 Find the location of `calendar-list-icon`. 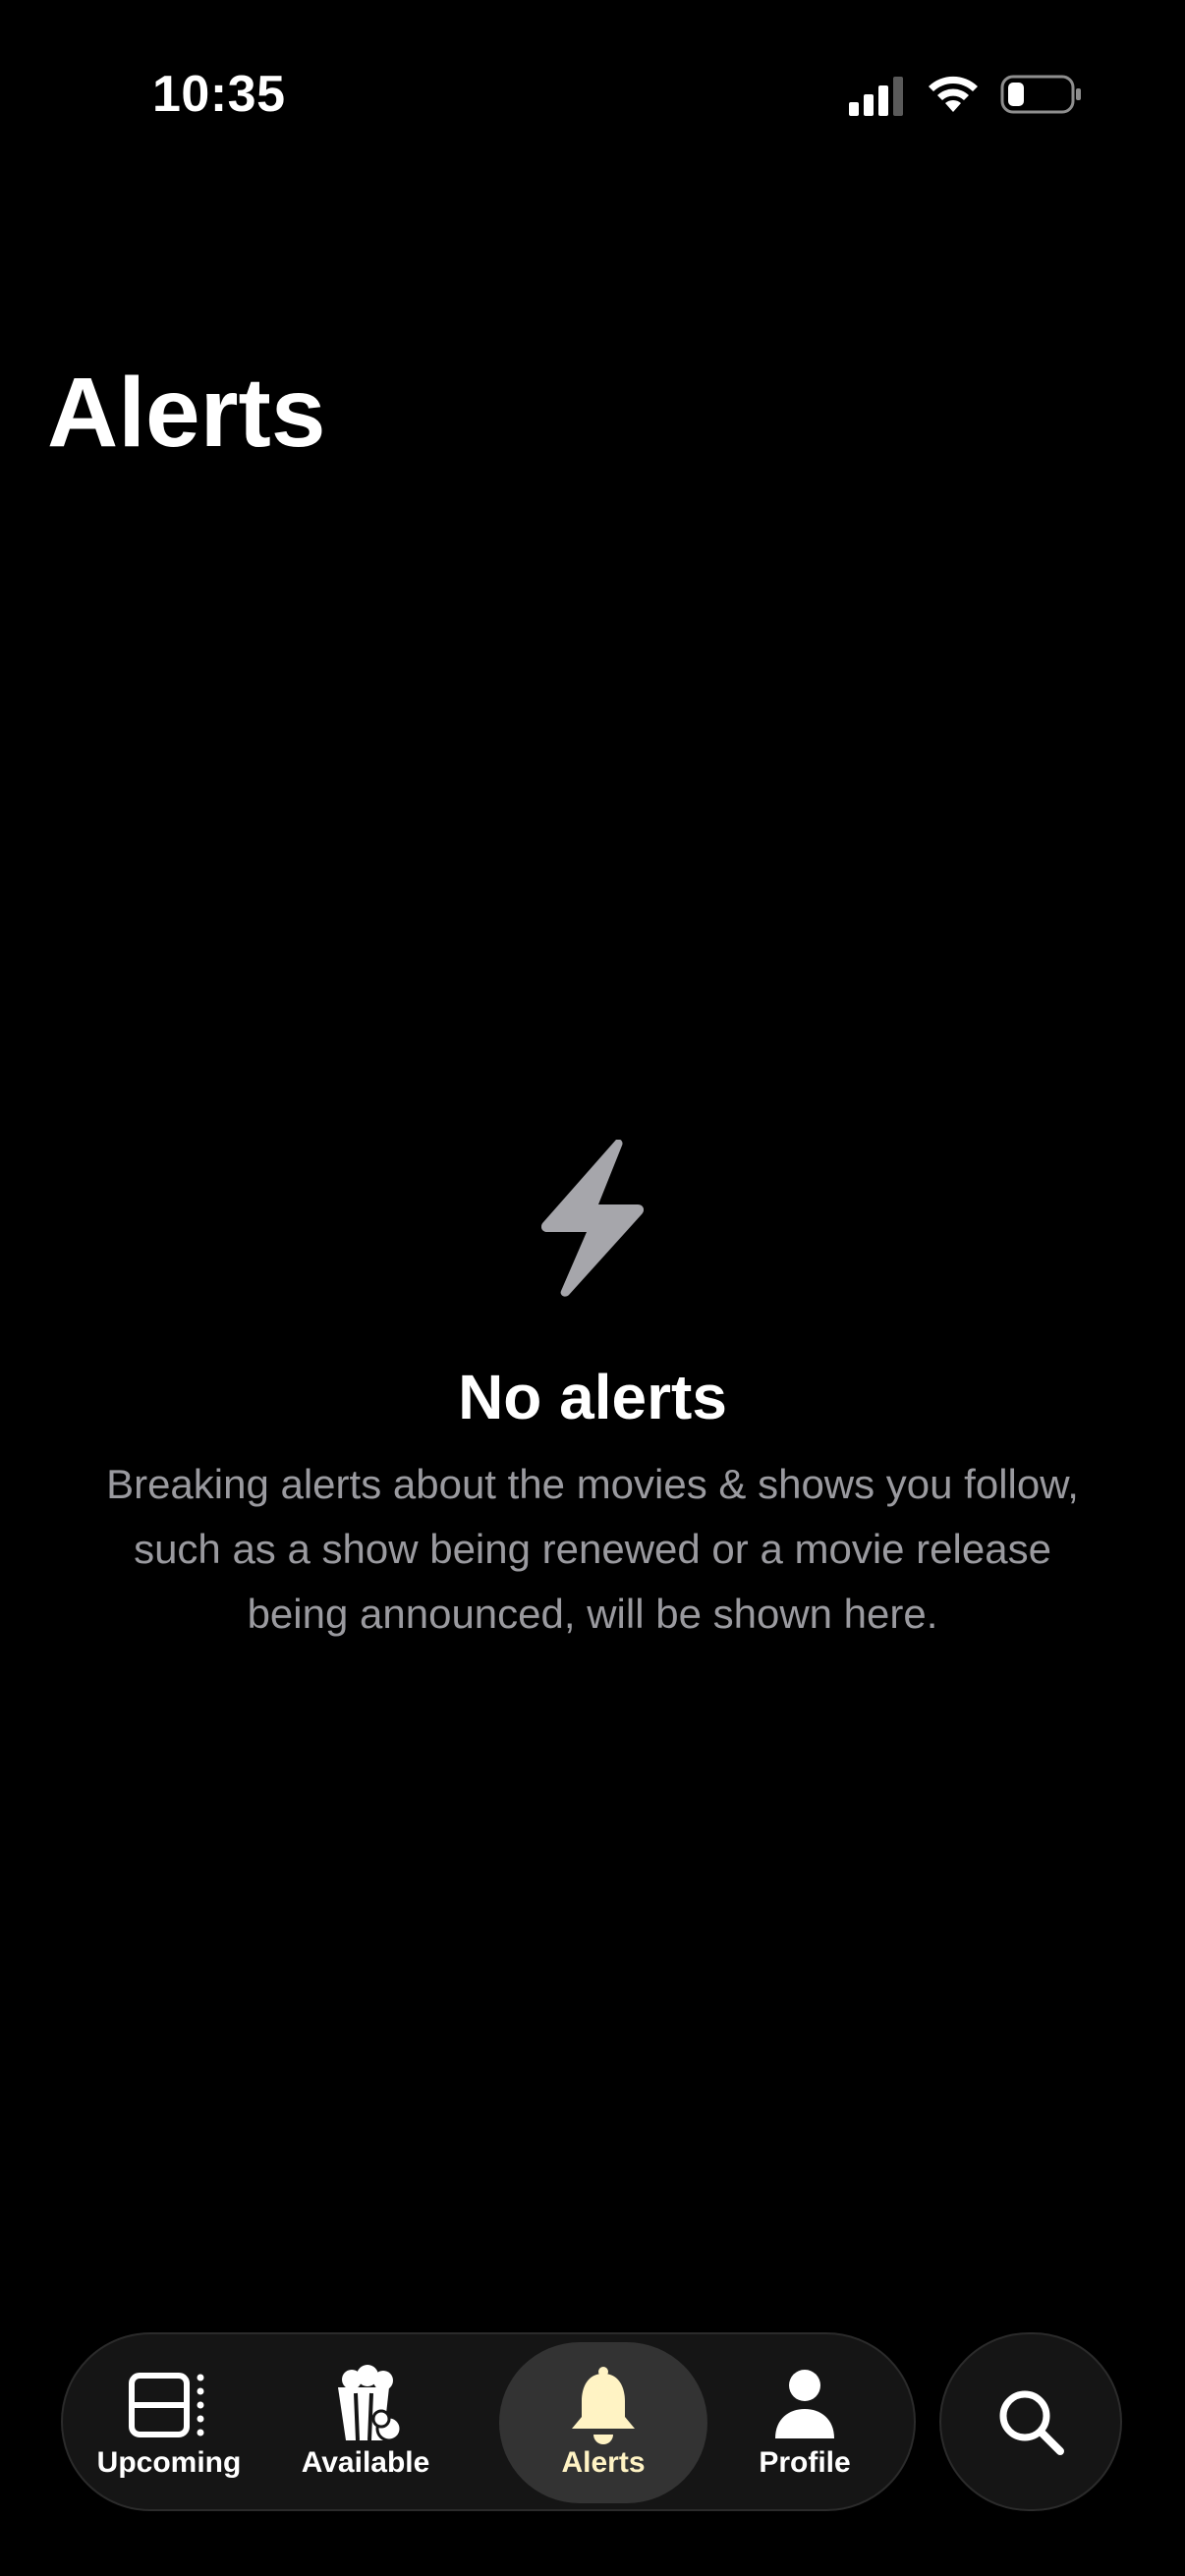

calendar-list-icon is located at coordinates (167, 2405).